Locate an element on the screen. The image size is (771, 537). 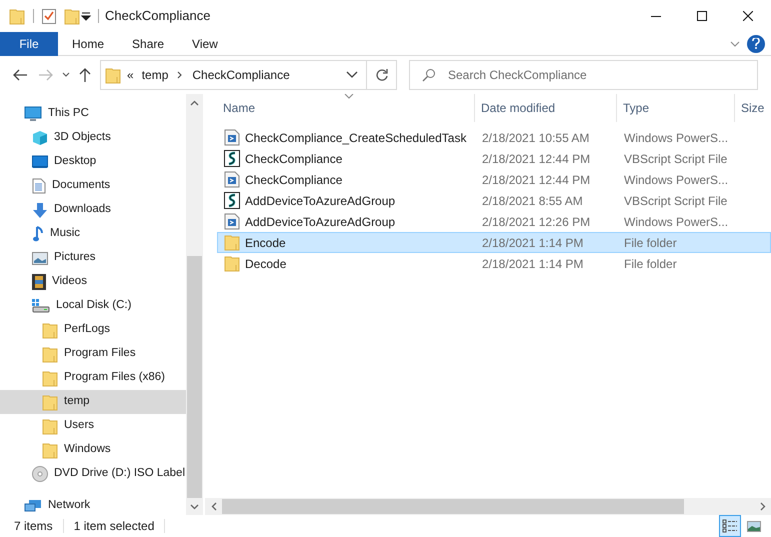
sidebar-item: Videos is located at coordinates (93, 282).